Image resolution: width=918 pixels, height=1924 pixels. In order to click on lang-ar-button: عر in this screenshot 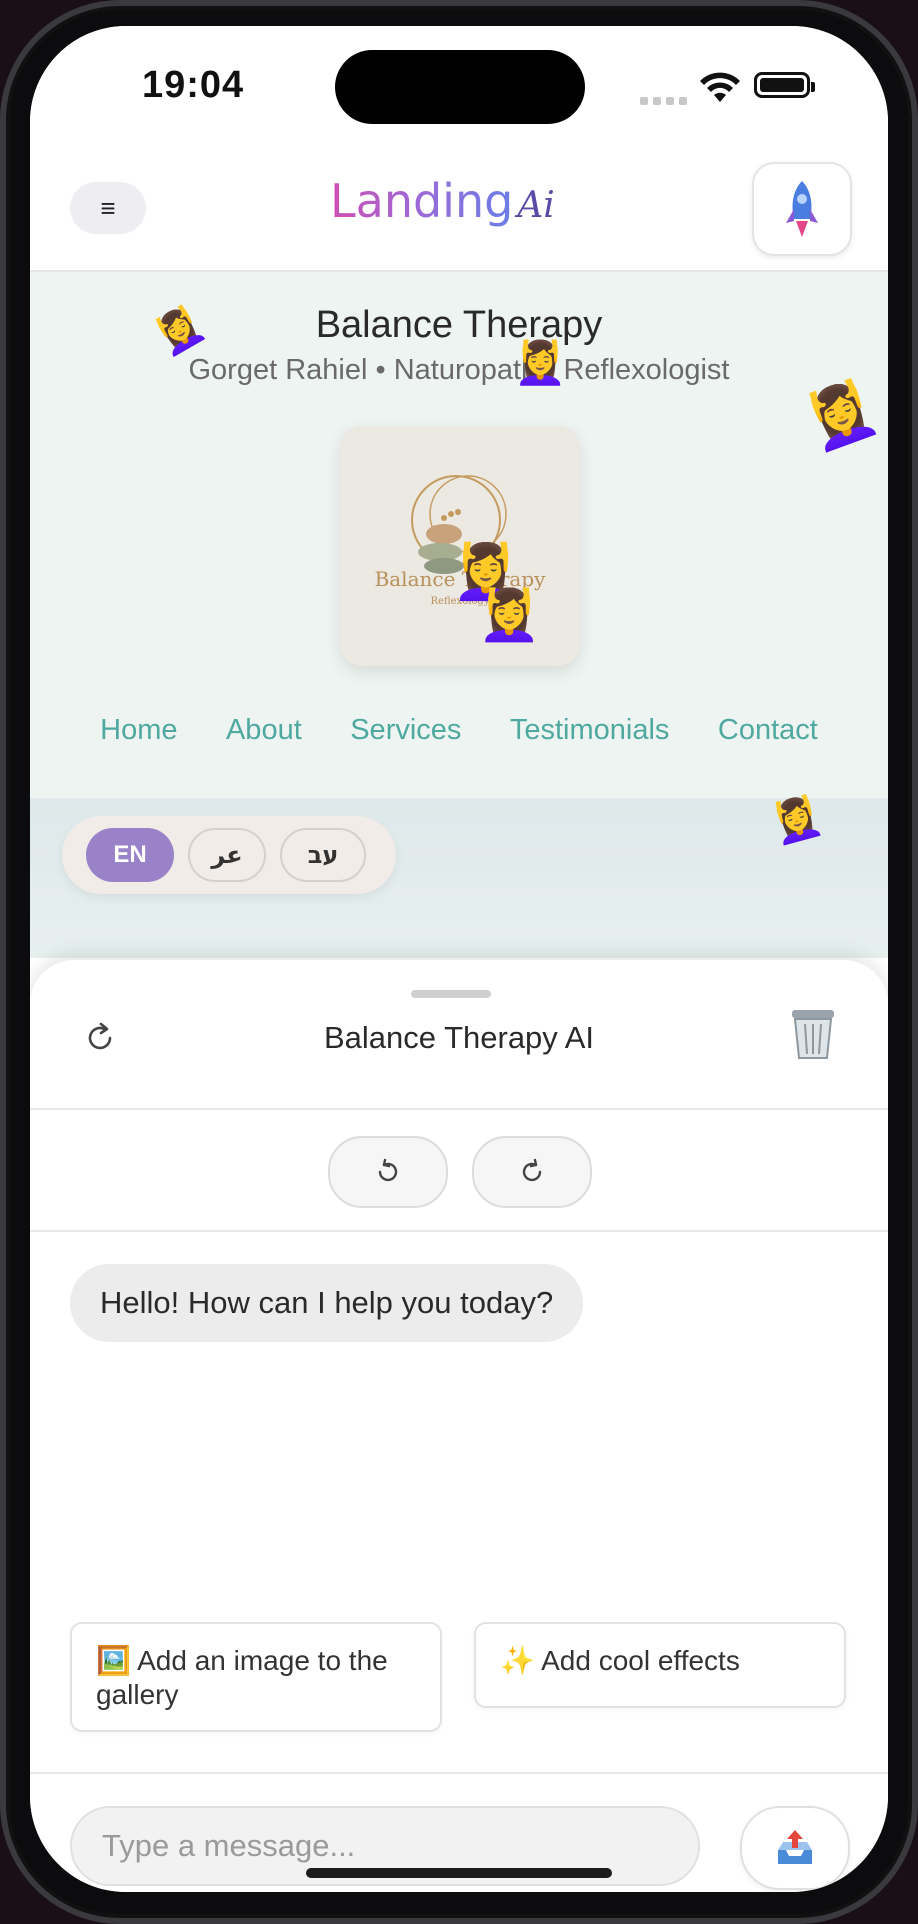, I will do `click(227, 855)`.